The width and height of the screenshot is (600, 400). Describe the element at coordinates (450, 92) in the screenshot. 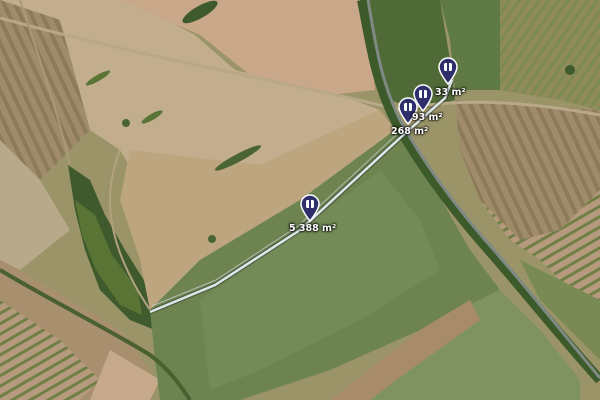

I see `parcel-area-label-4: 33 m²` at that location.